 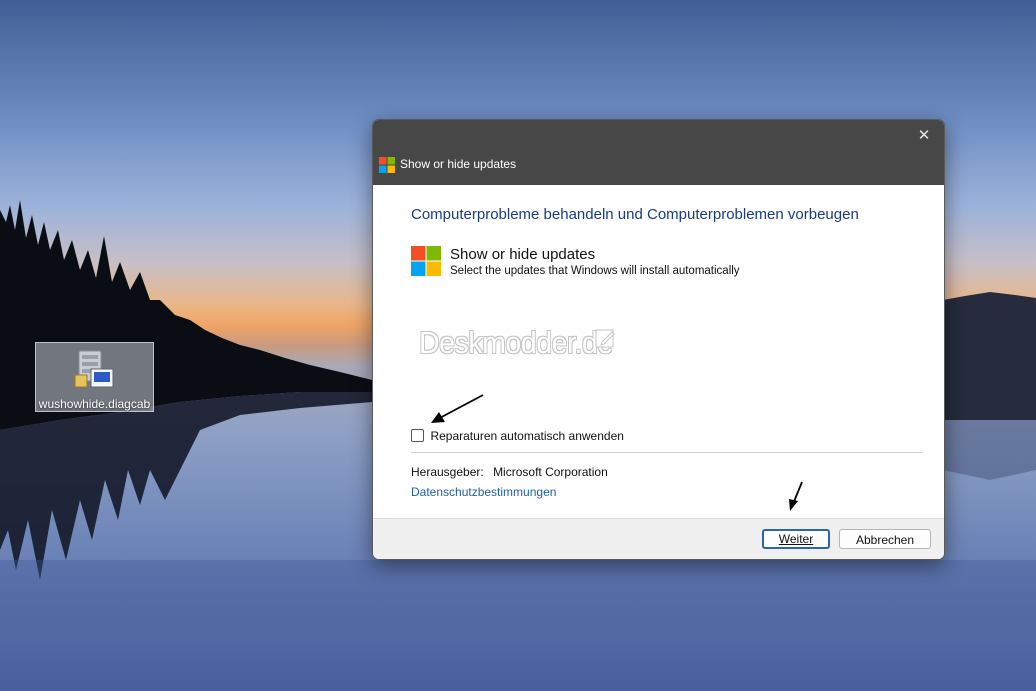 I want to click on next-button-label: Weiter, so click(x=796, y=539).